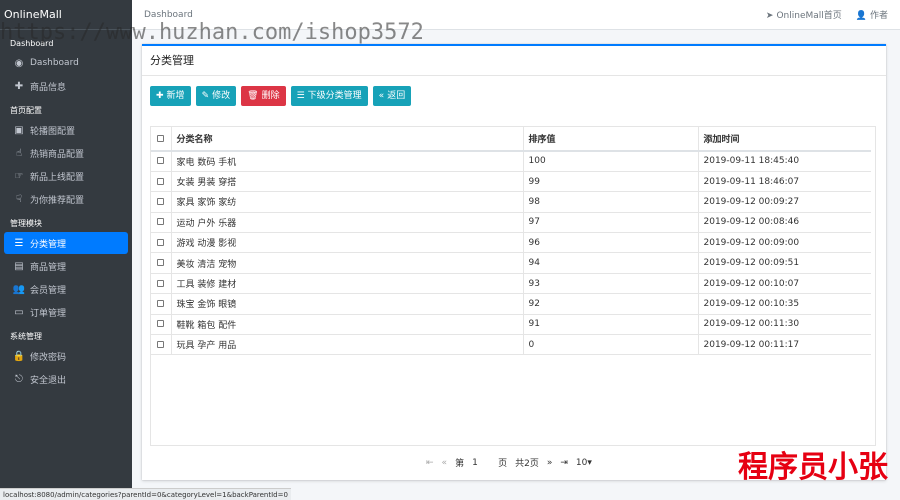 This screenshot has width=900, height=500. Describe the element at coordinates (584, 463) in the screenshot. I see `page-size-select: 10▾` at that location.